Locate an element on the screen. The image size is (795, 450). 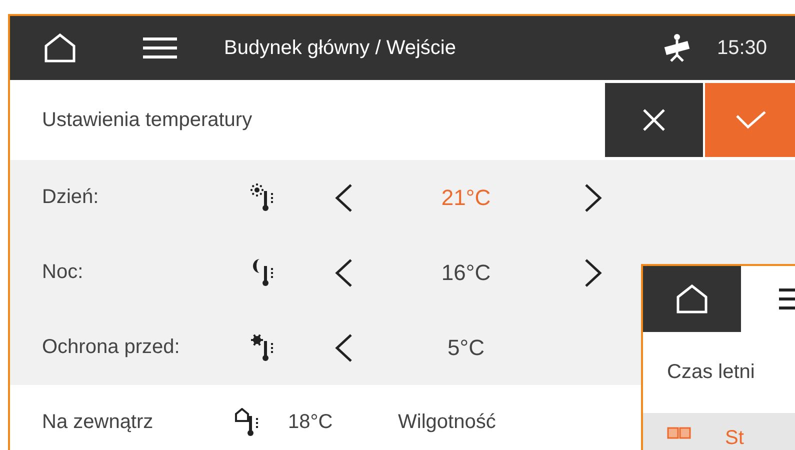
two-squares-icon is located at coordinates (679, 433).